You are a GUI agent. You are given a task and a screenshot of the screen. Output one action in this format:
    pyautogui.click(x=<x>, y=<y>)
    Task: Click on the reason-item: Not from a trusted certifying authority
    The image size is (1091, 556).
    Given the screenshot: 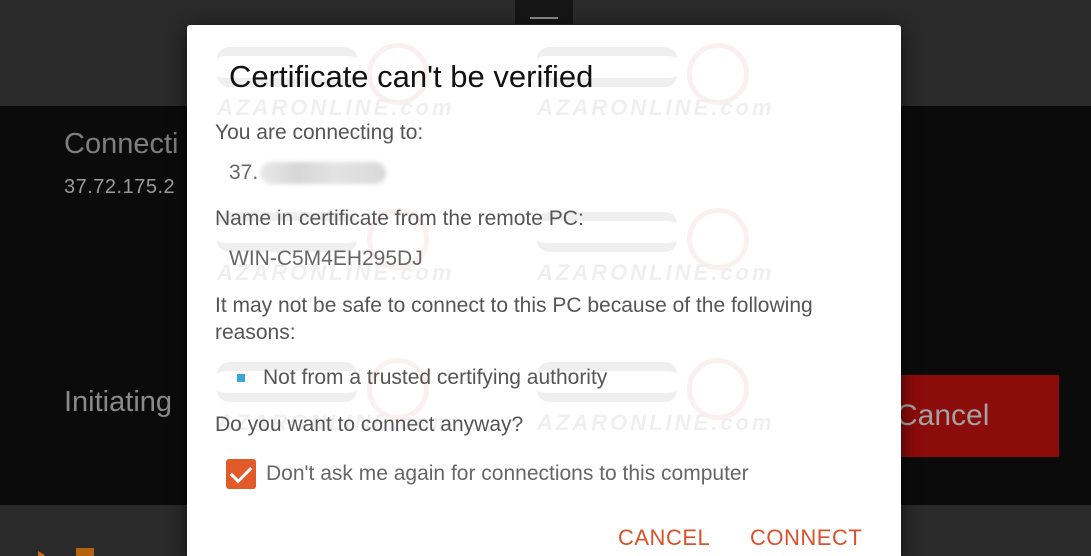 What is the action you would take?
    pyautogui.click(x=422, y=378)
    